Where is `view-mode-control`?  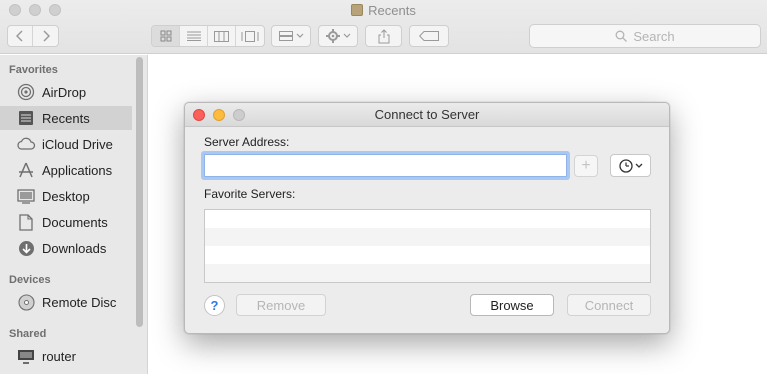
view-mode-control is located at coordinates (208, 36).